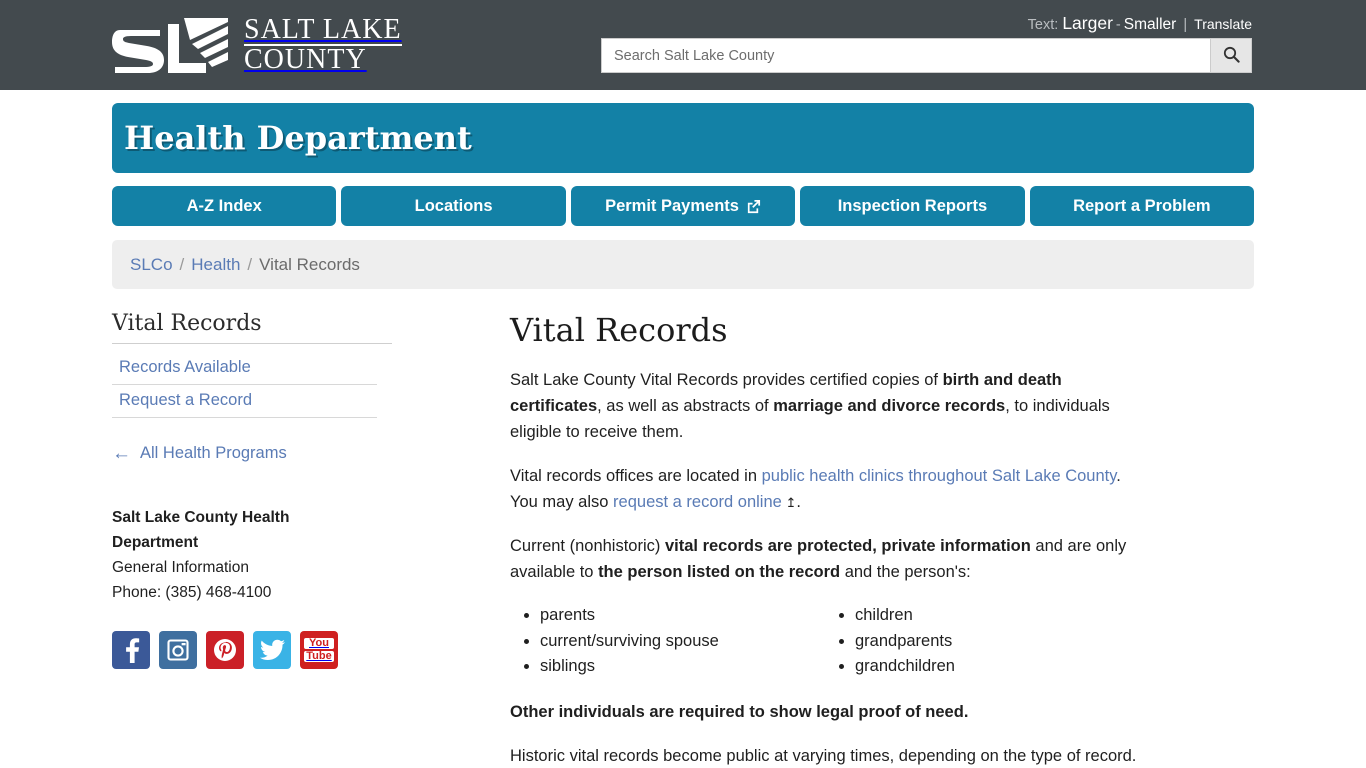 The width and height of the screenshot is (1366, 768). I want to click on youtube-icon: You Tube, so click(319, 650).